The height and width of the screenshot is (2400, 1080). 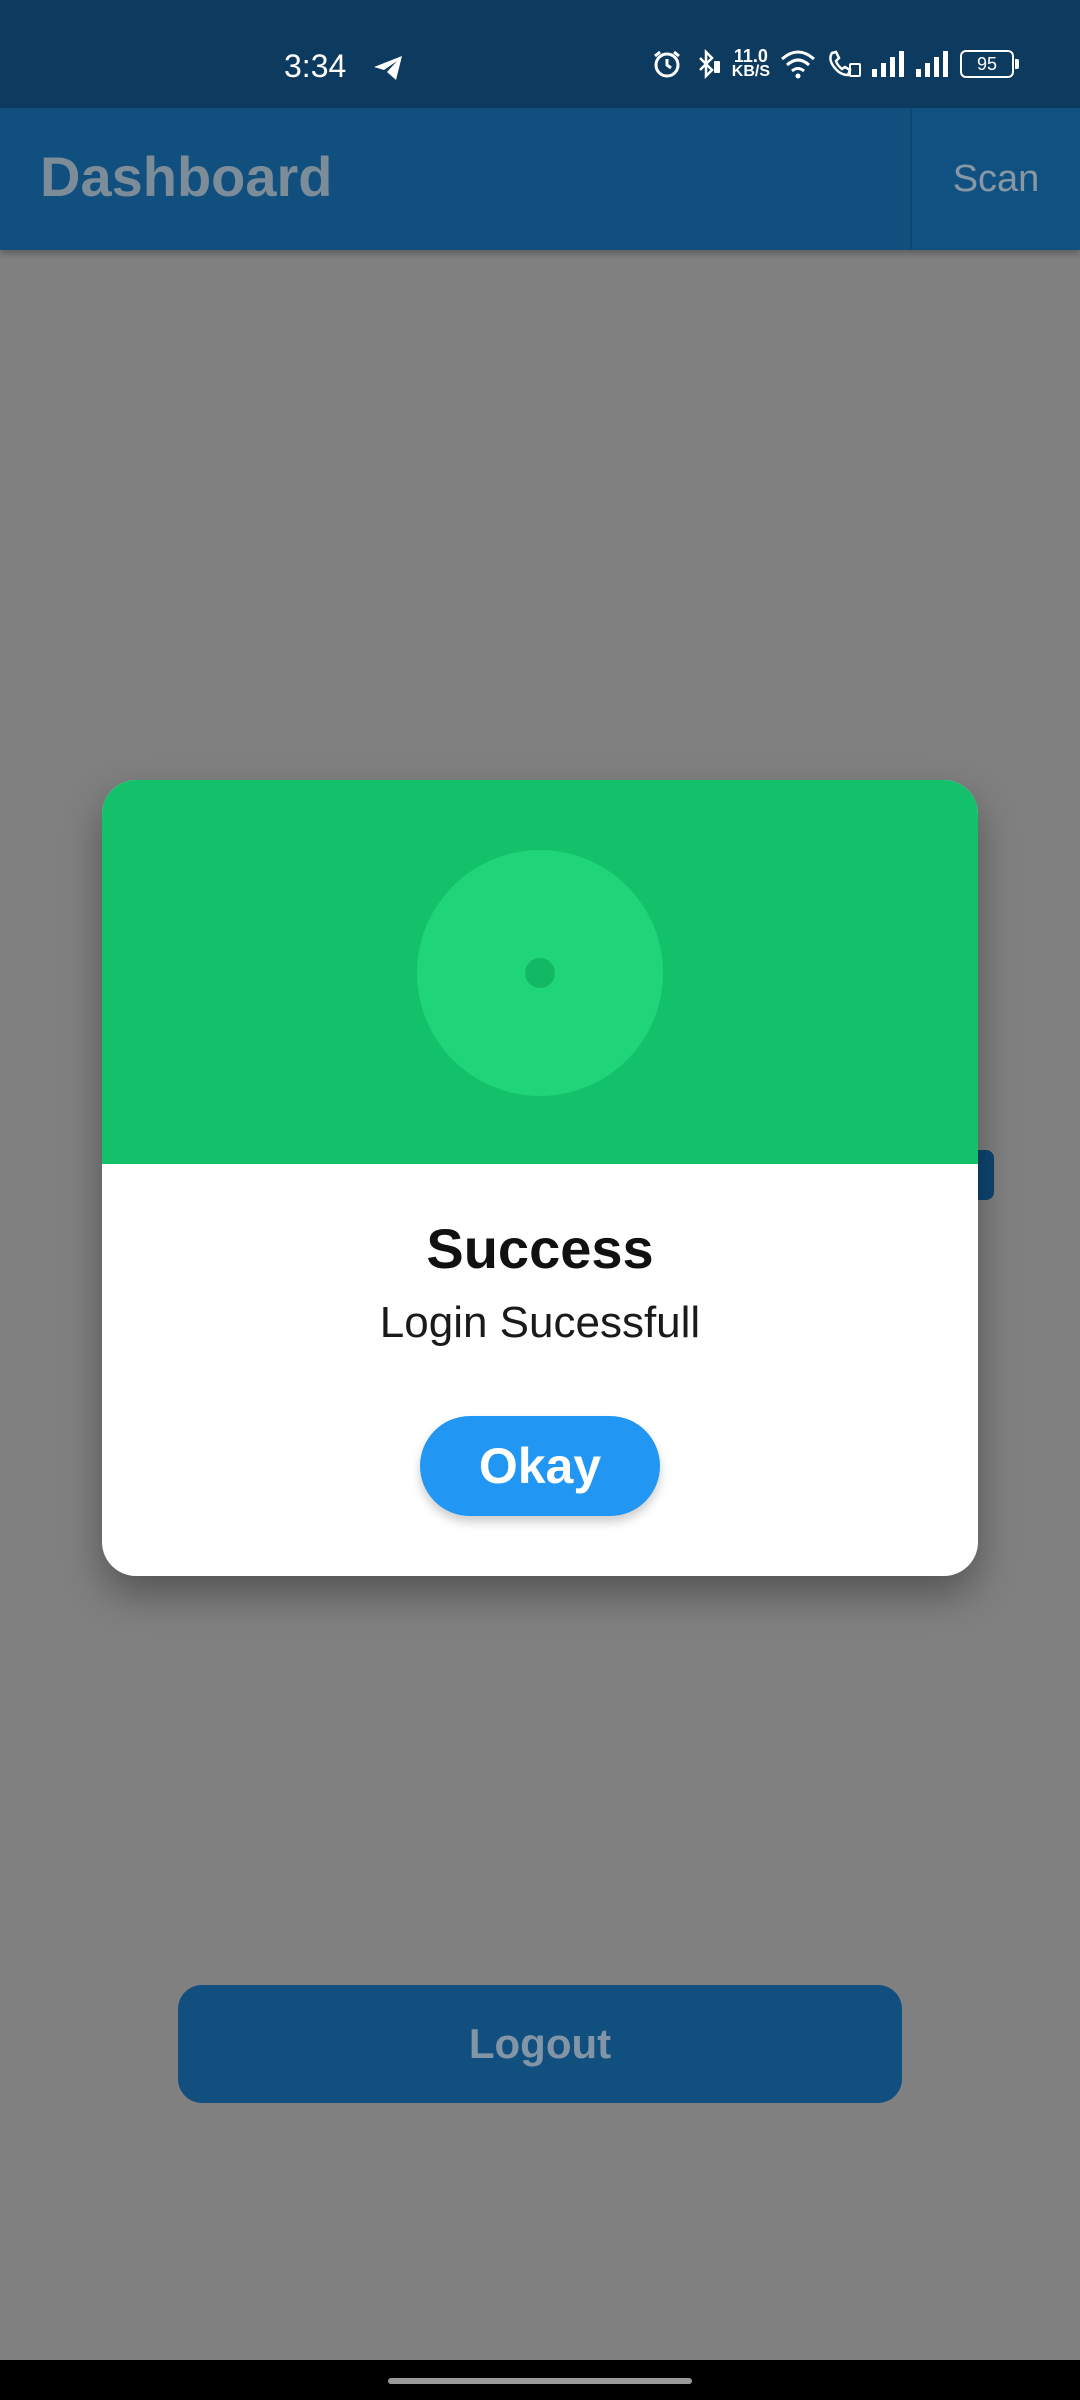 What do you see at coordinates (540, 179) in the screenshot?
I see `app-bar: Dashboard Scan` at bounding box center [540, 179].